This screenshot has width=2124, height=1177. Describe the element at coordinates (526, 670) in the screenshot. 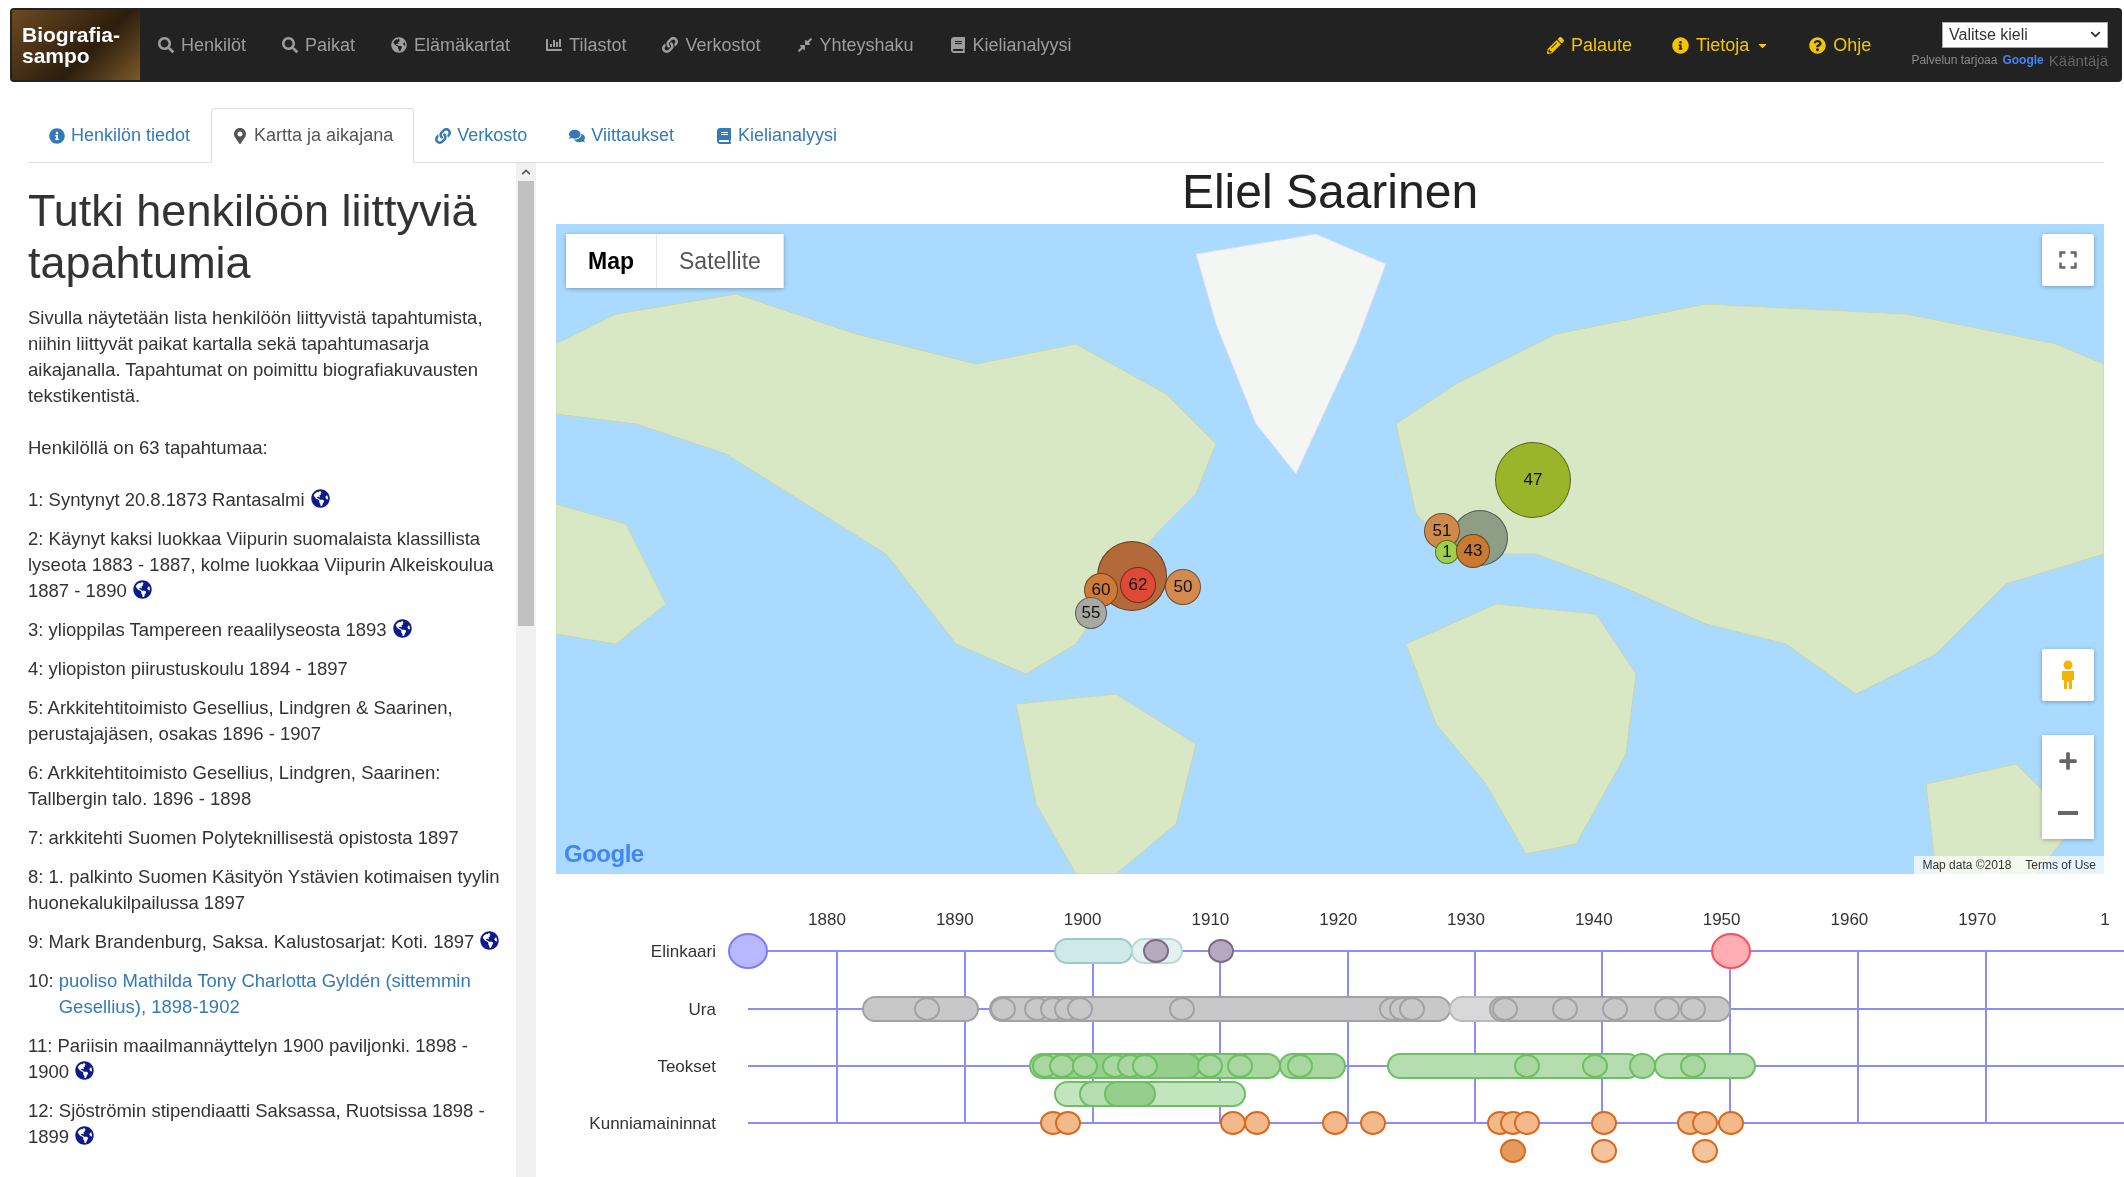

I see `scrollbar` at that location.